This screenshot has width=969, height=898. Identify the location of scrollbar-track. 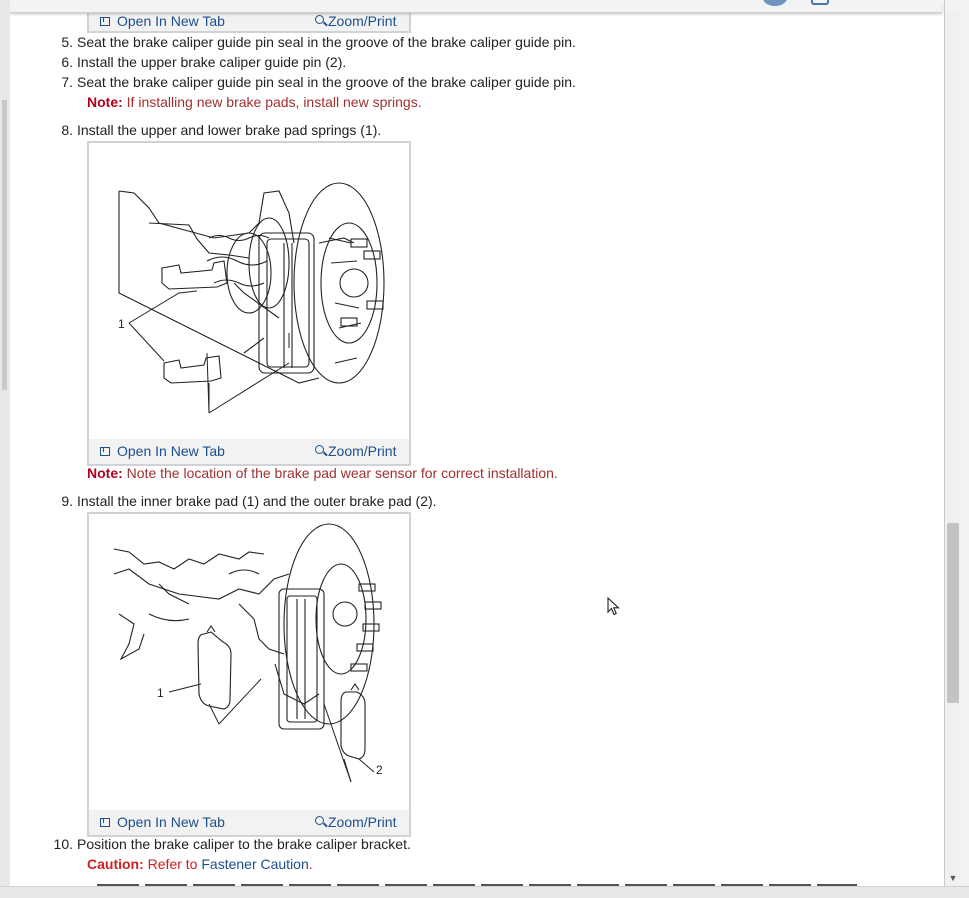
(953, 449).